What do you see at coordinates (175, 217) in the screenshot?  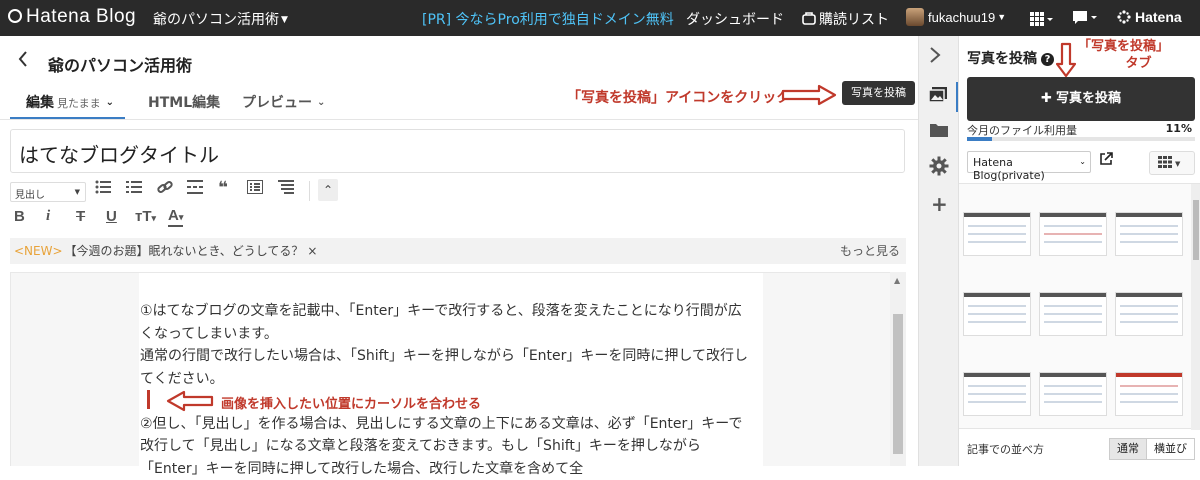 I see `text-color-icon: A▾` at bounding box center [175, 217].